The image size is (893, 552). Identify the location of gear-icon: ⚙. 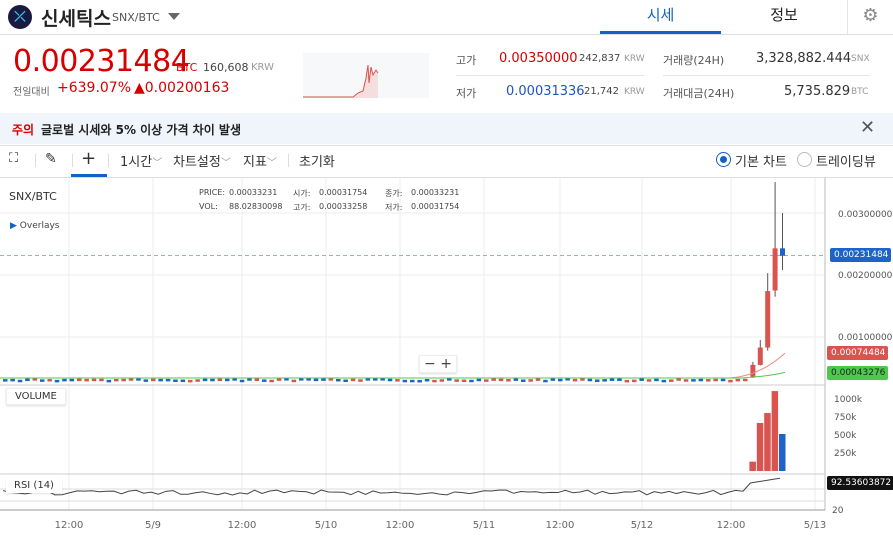
(870, 17).